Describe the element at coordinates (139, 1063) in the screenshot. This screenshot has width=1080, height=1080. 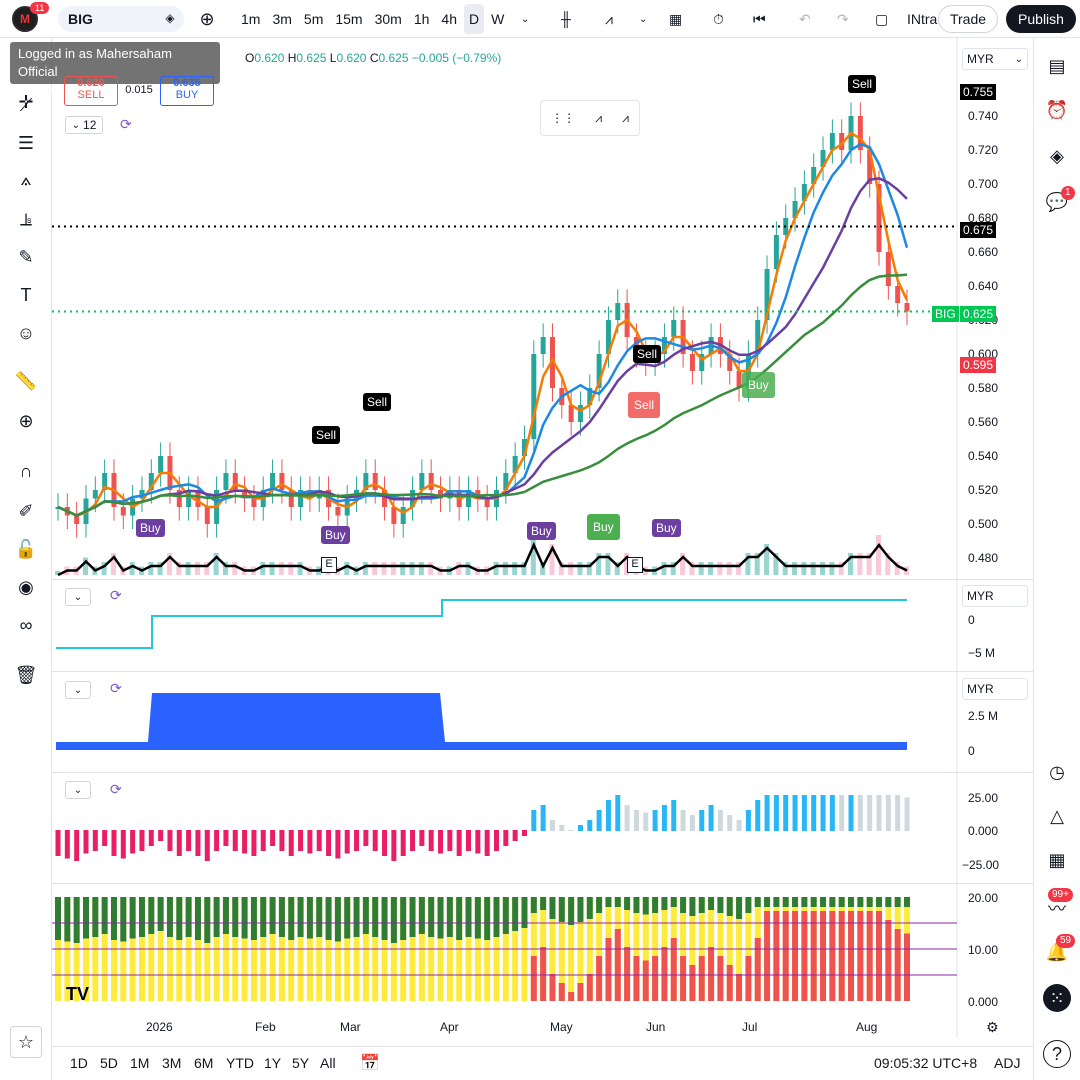
I see `range-1M: 1M` at that location.